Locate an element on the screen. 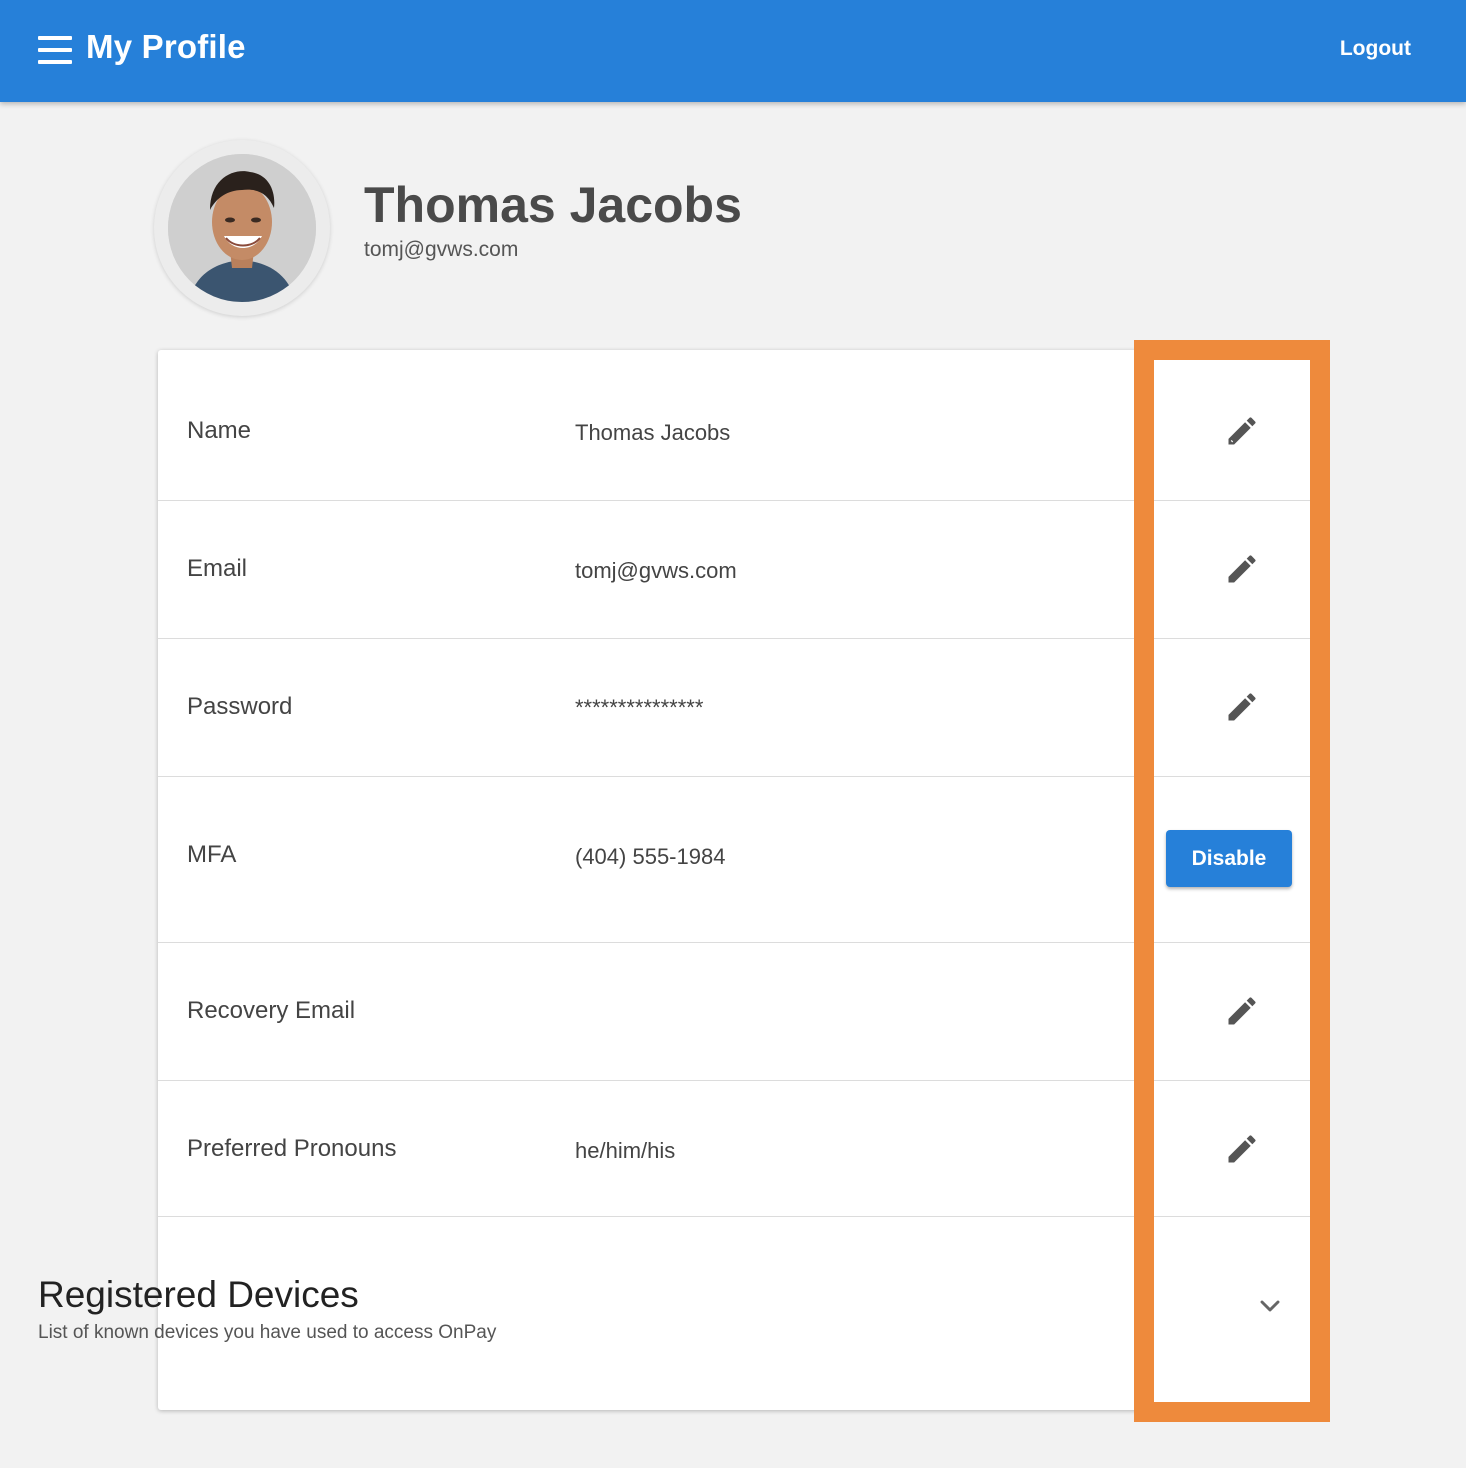  row-label: Recovery Email is located at coordinates (271, 1010).